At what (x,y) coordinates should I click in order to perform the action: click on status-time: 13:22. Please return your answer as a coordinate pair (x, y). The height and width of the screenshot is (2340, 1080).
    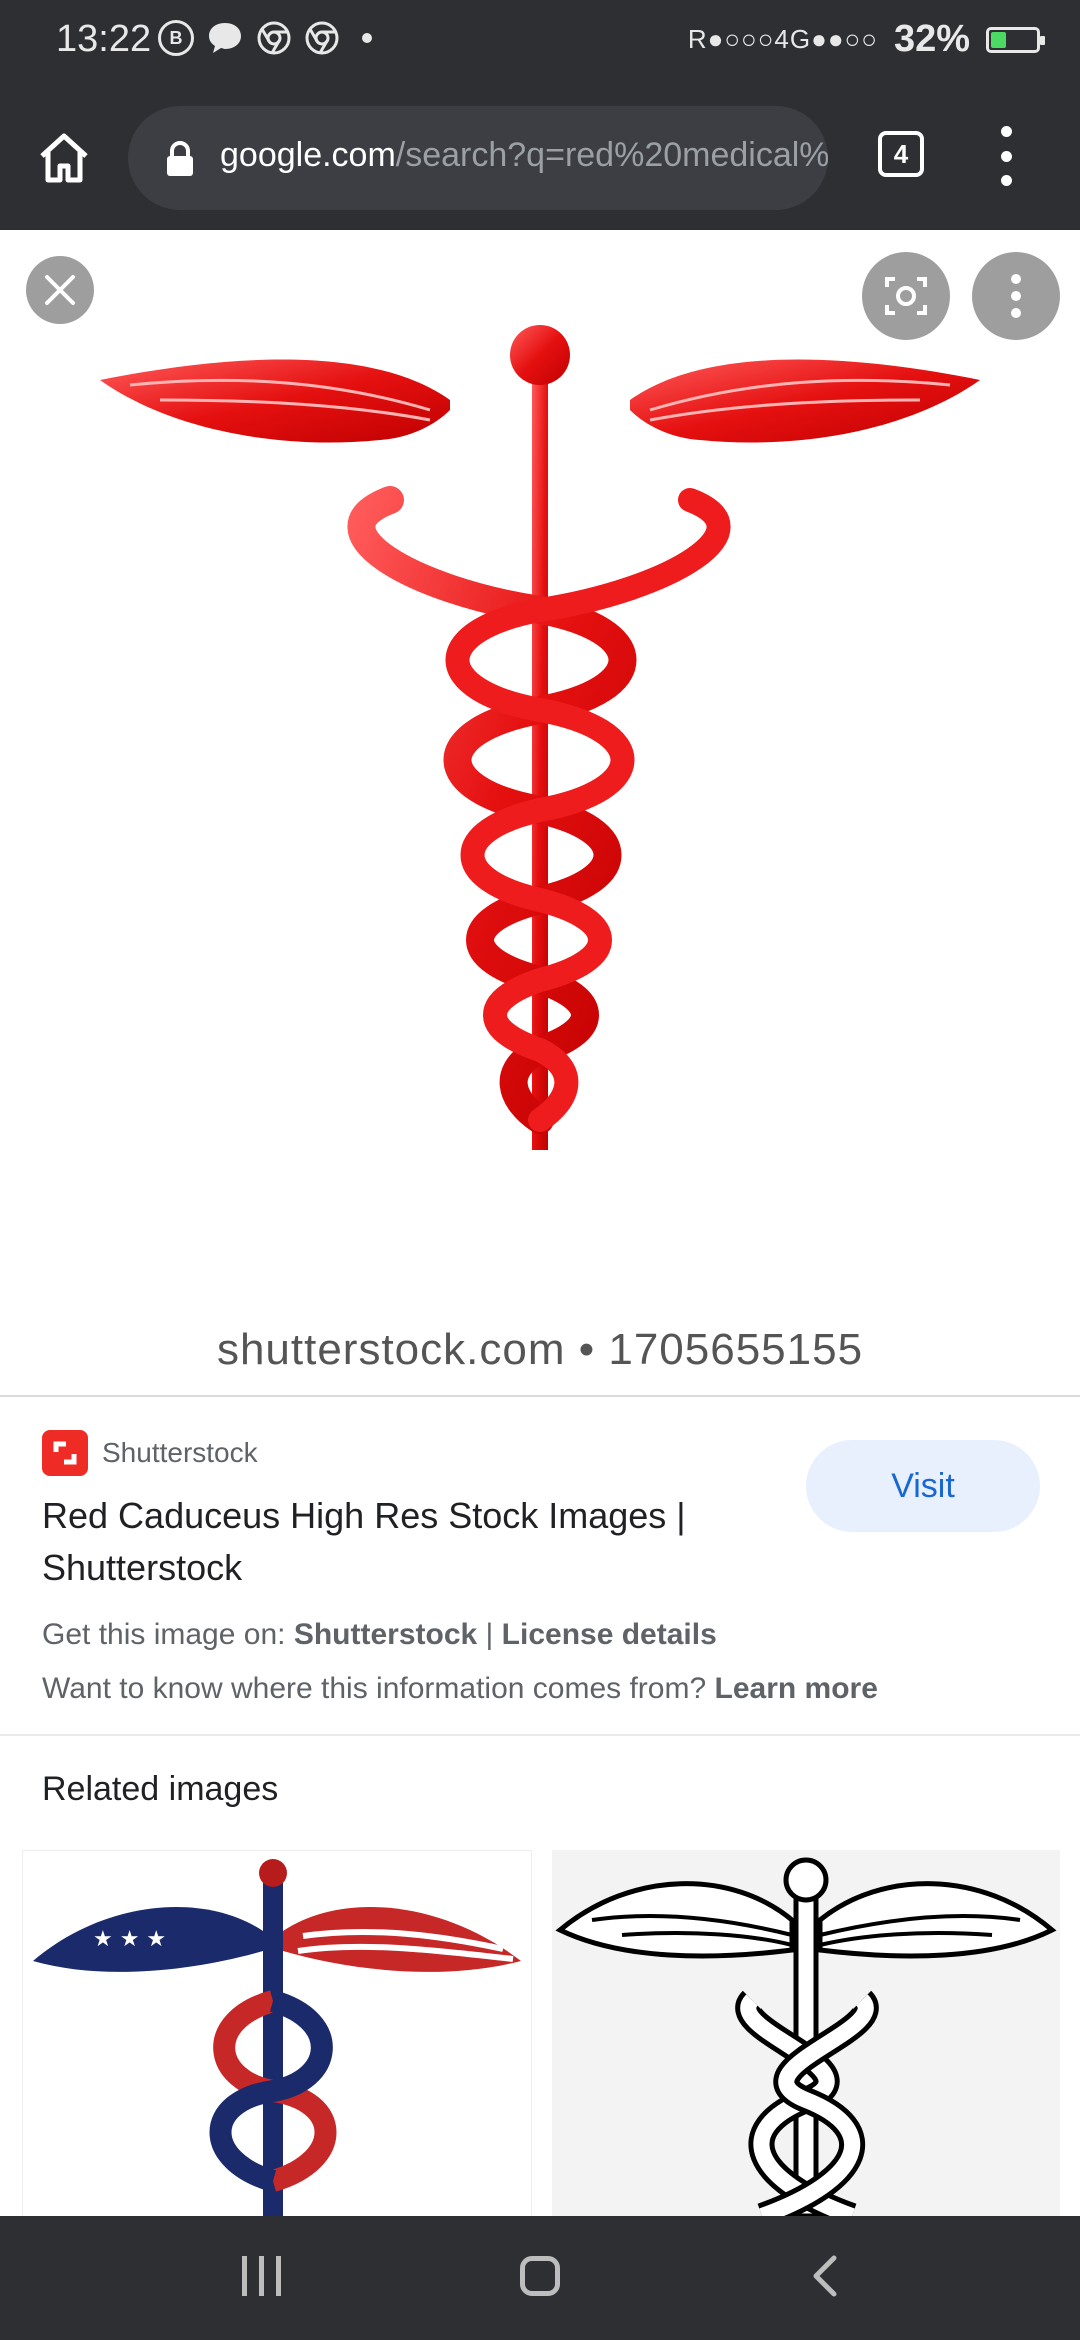
    Looking at the image, I should click on (104, 39).